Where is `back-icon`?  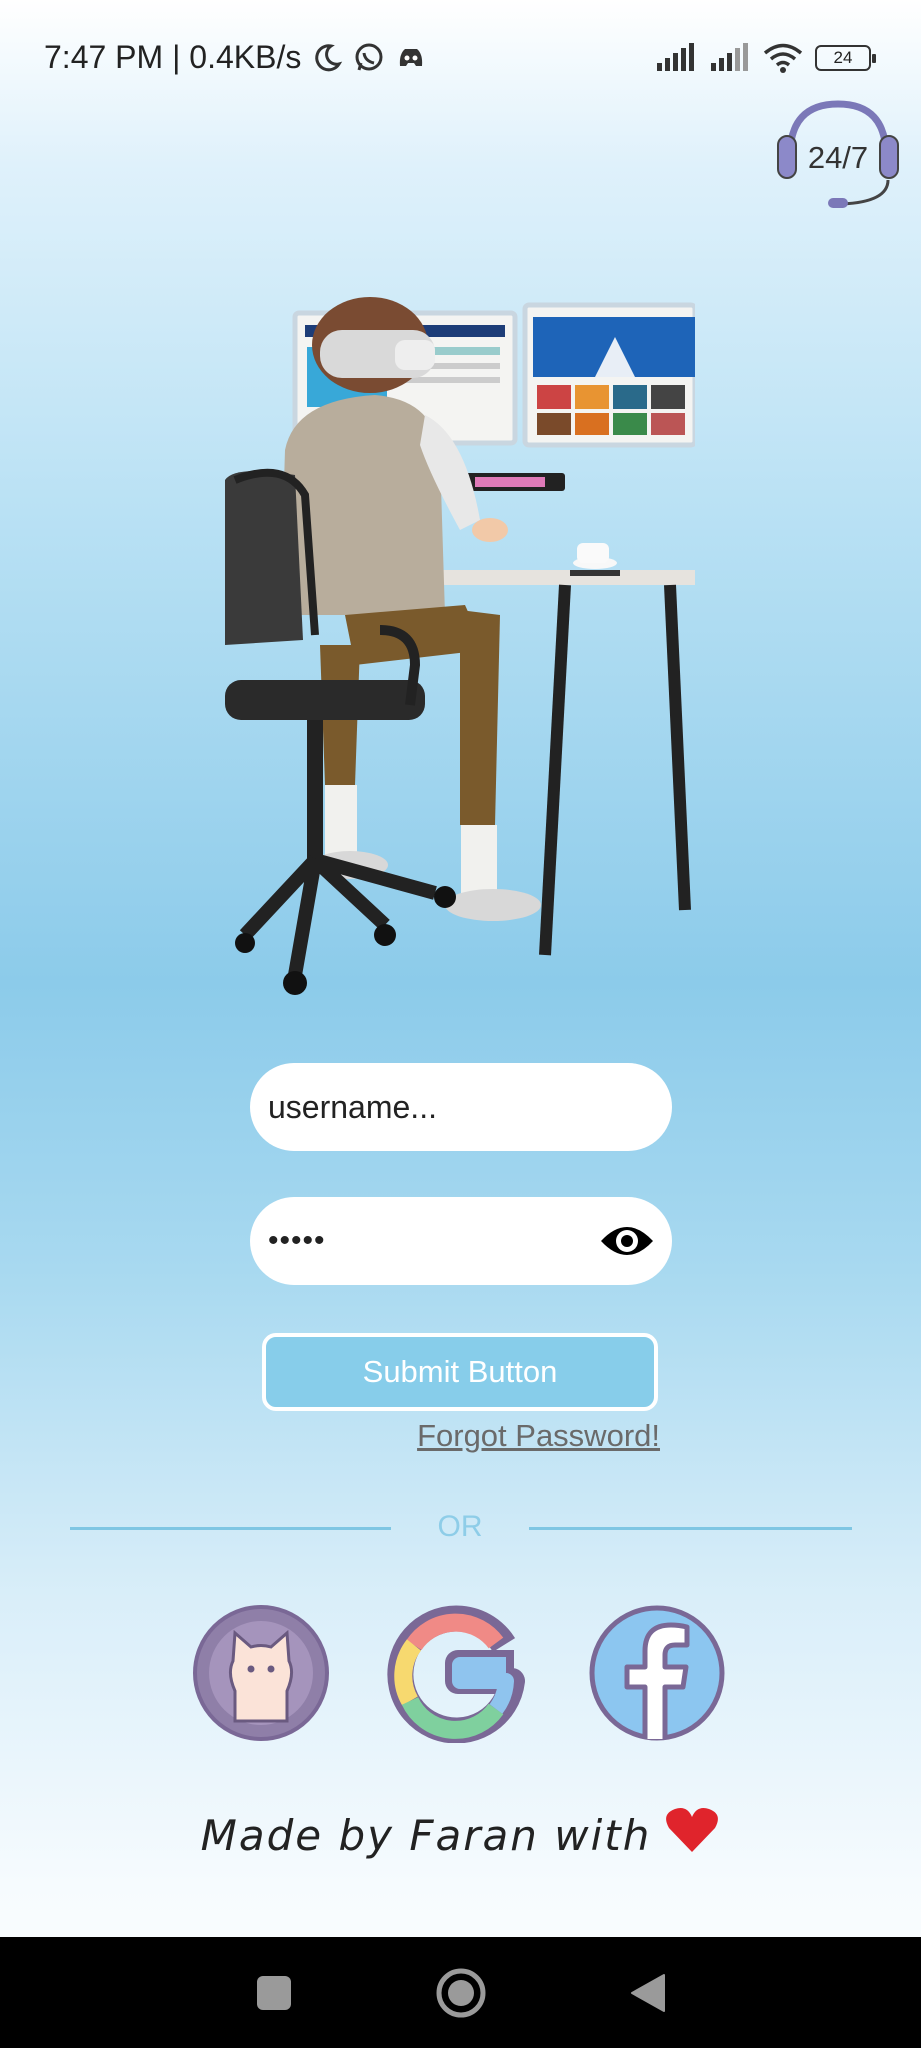 back-icon is located at coordinates (648, 1993).